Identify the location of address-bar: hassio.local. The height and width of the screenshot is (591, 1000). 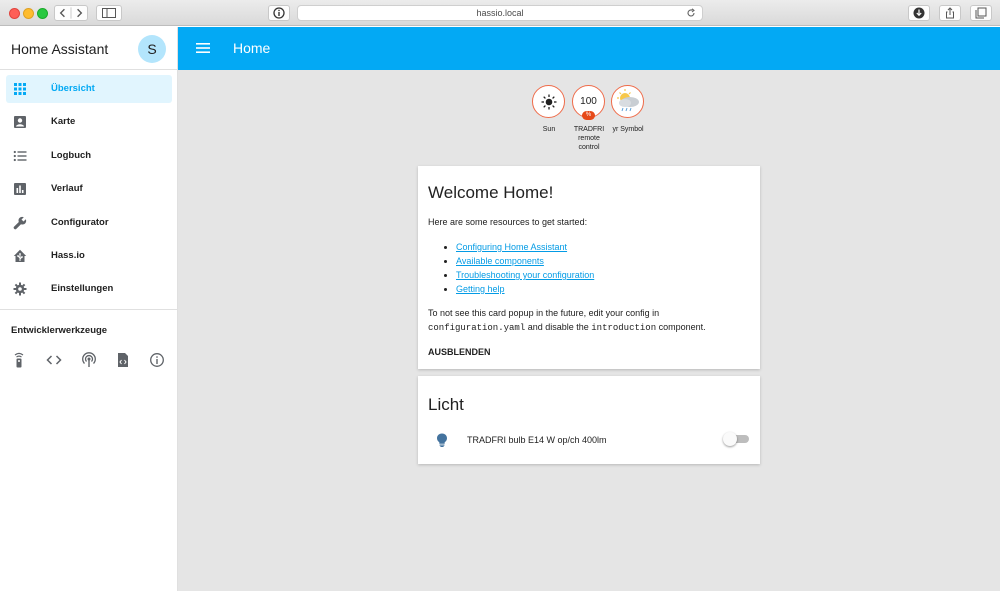
(500, 13).